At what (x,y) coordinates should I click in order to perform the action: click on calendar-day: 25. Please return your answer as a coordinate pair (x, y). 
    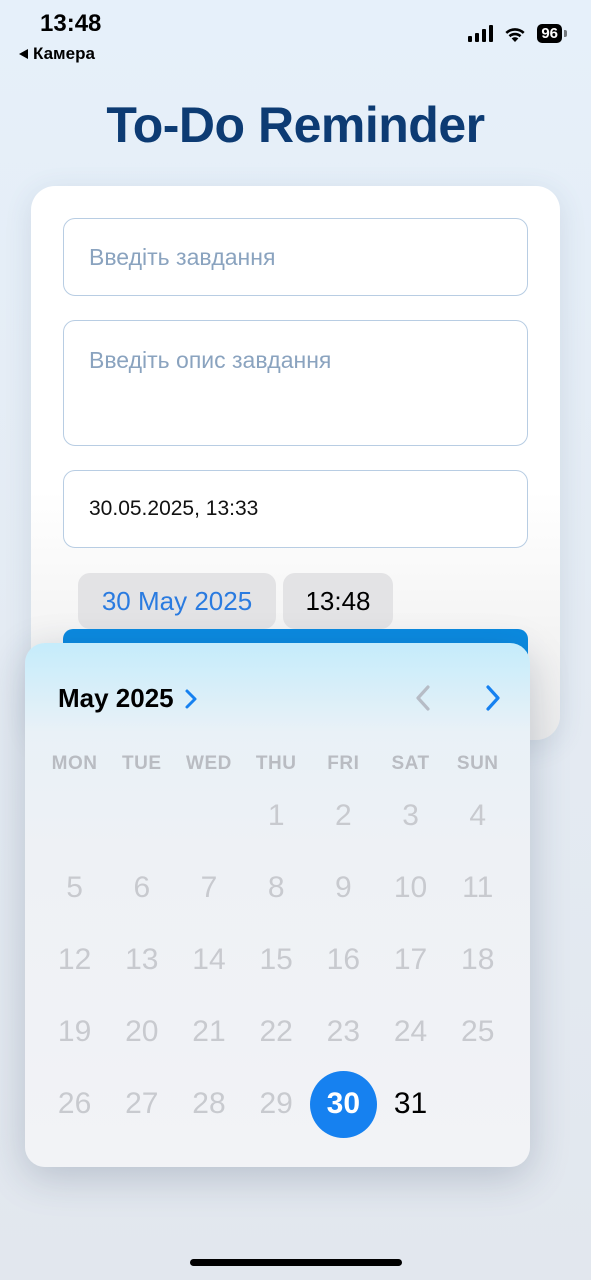
    Looking at the image, I should click on (477, 1032).